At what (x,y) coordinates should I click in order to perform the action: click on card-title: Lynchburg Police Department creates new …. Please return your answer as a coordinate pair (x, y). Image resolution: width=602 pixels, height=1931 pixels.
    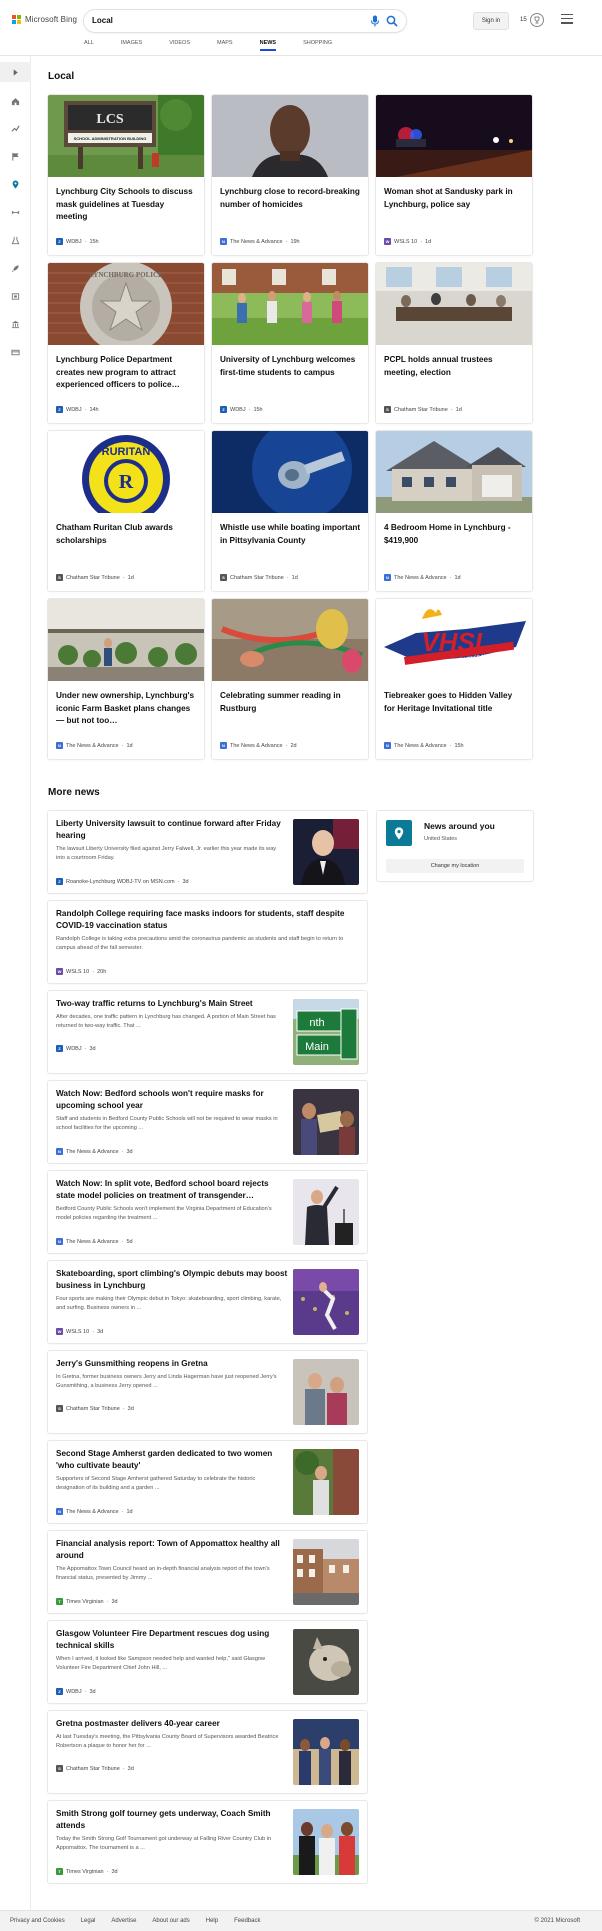
    Looking at the image, I should click on (126, 373).